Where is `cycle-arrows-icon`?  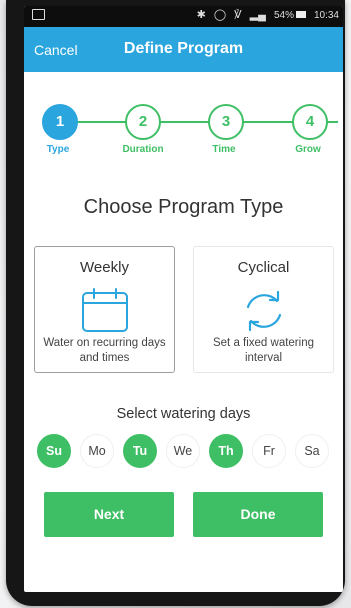 cycle-arrows-icon is located at coordinates (263, 311).